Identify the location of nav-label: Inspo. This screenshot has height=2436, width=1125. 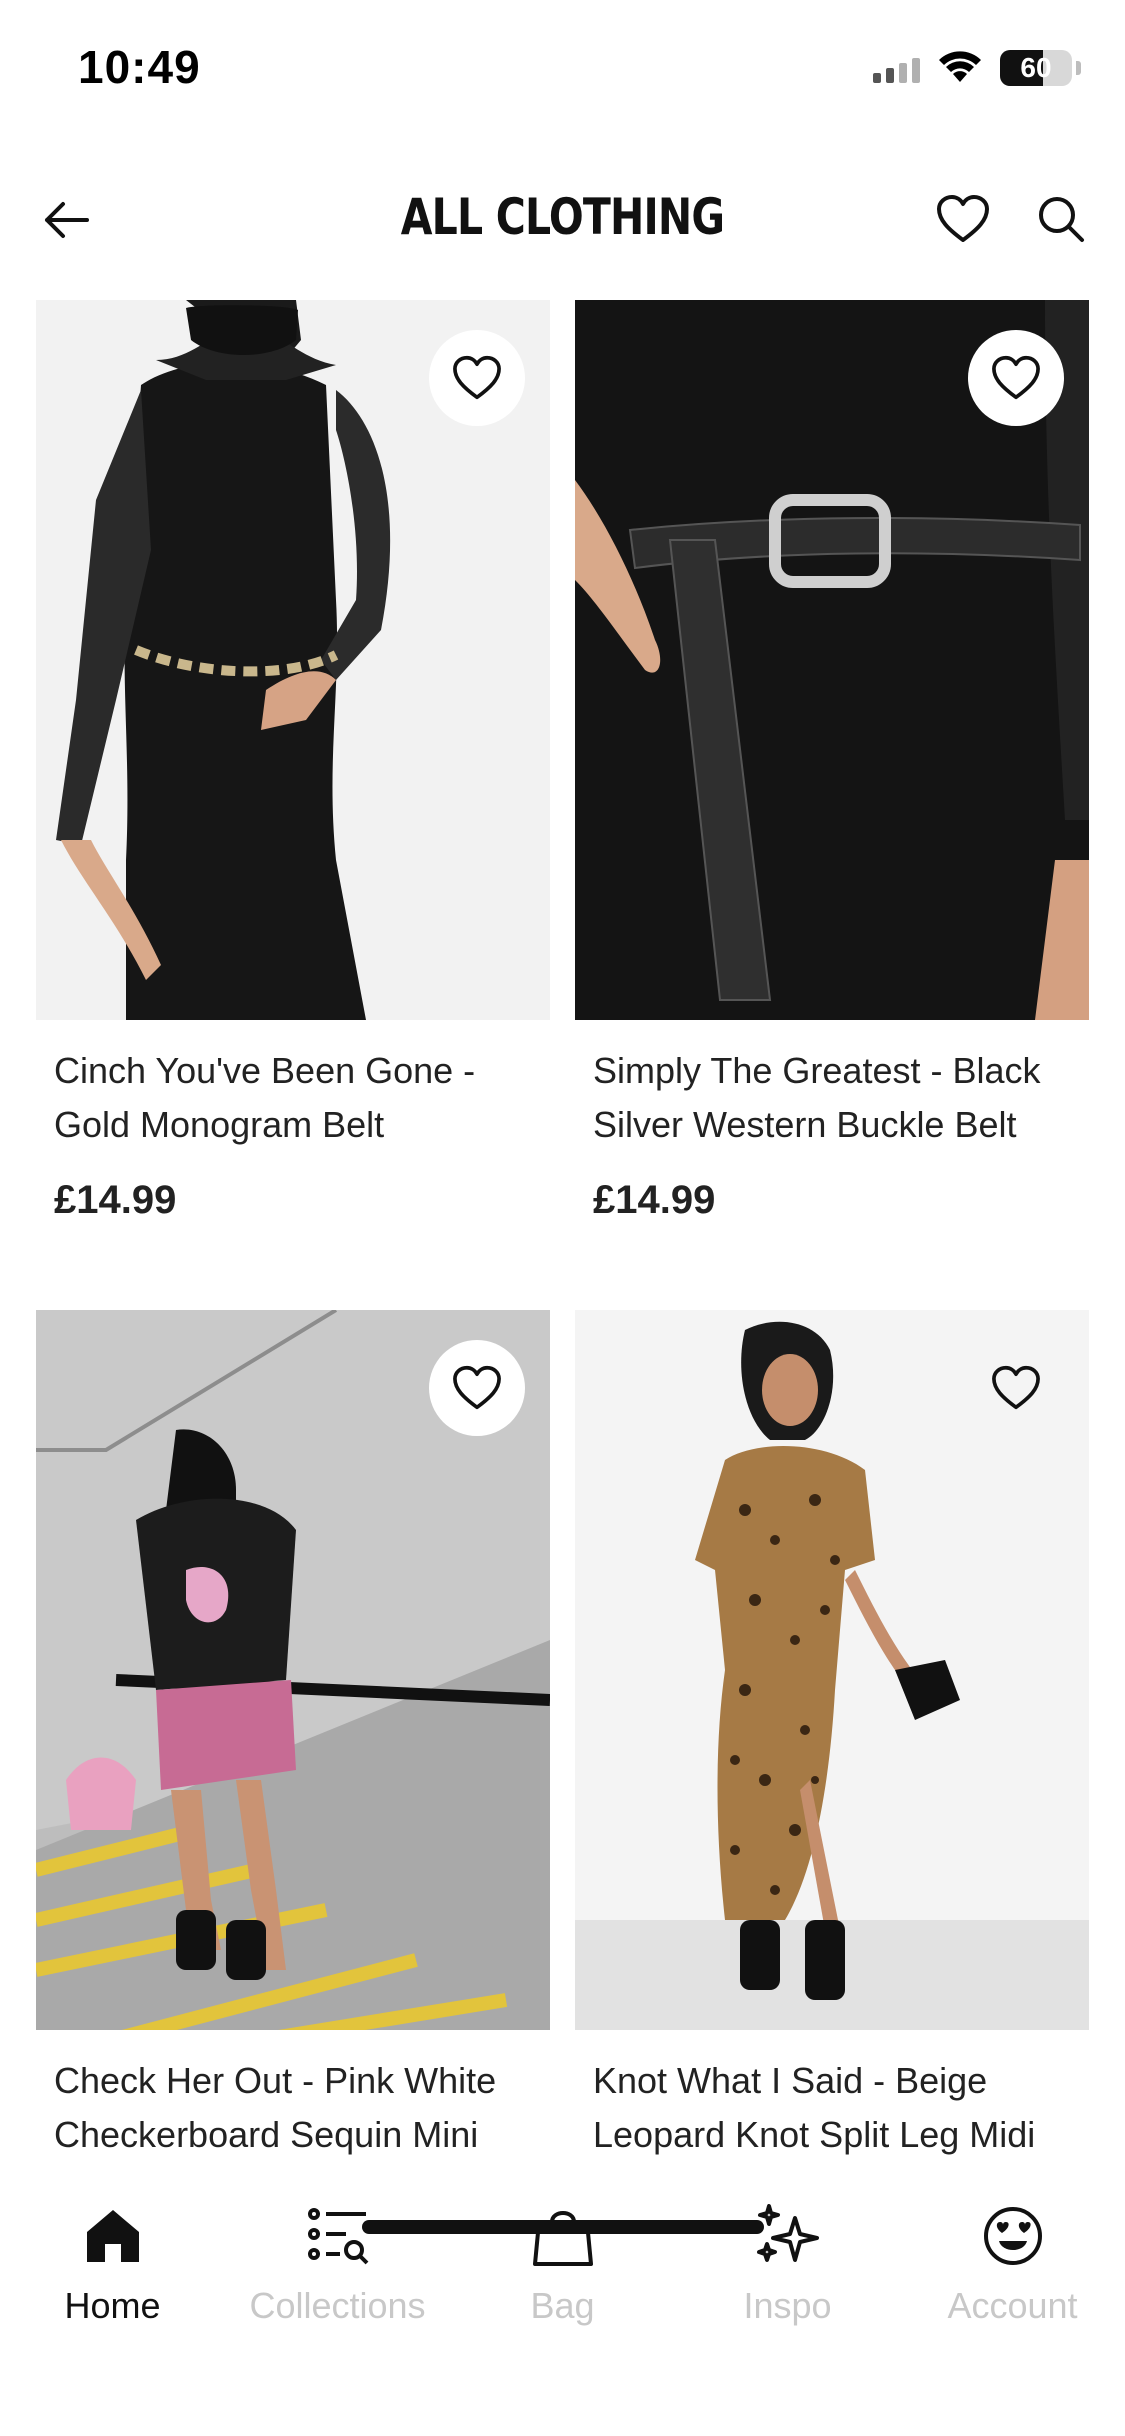
(787, 2305).